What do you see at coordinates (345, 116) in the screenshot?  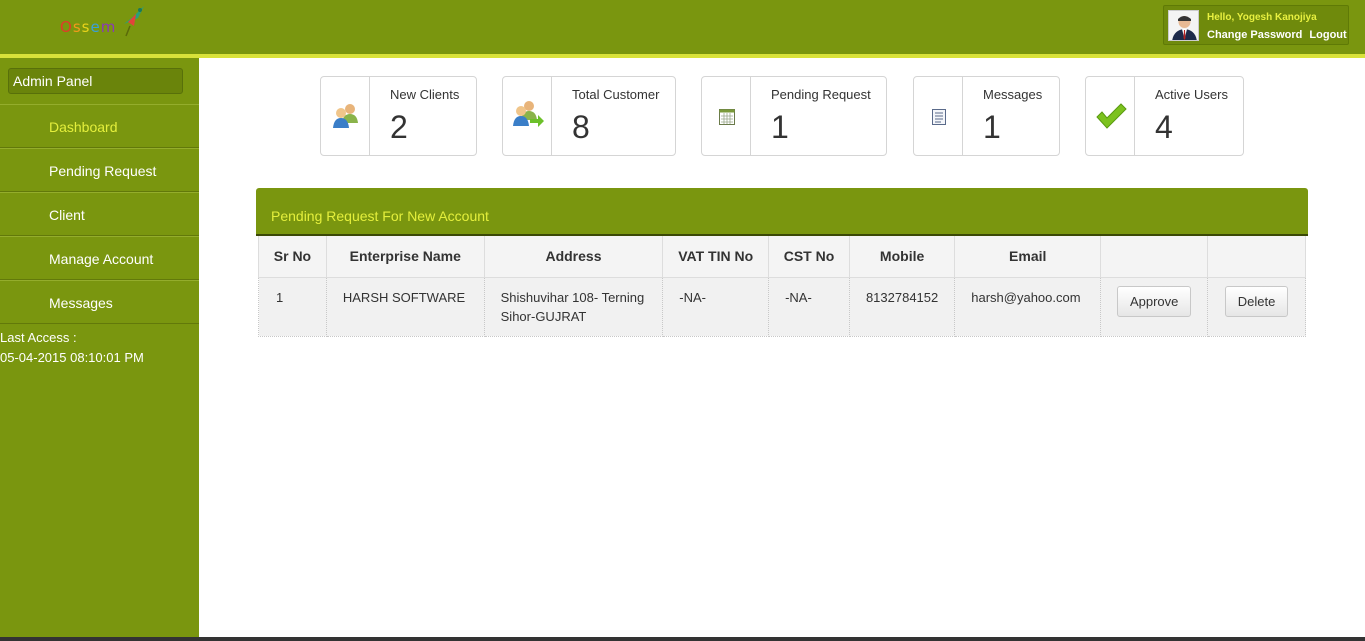 I see `users-icon` at bounding box center [345, 116].